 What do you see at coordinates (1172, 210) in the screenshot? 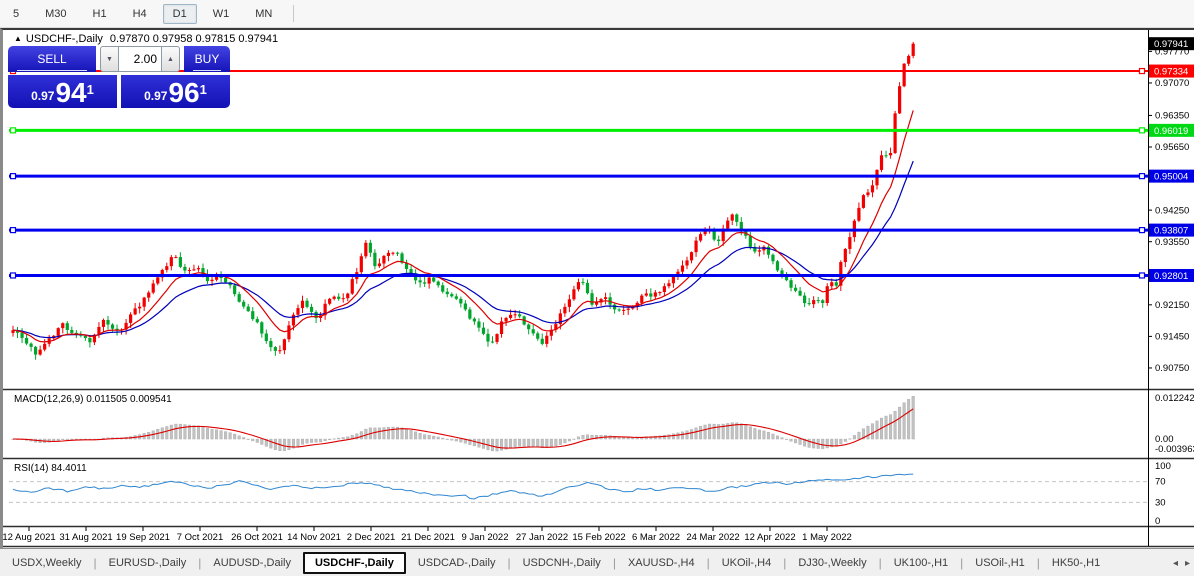
I see `price-tick-label: 0.94250` at bounding box center [1172, 210].